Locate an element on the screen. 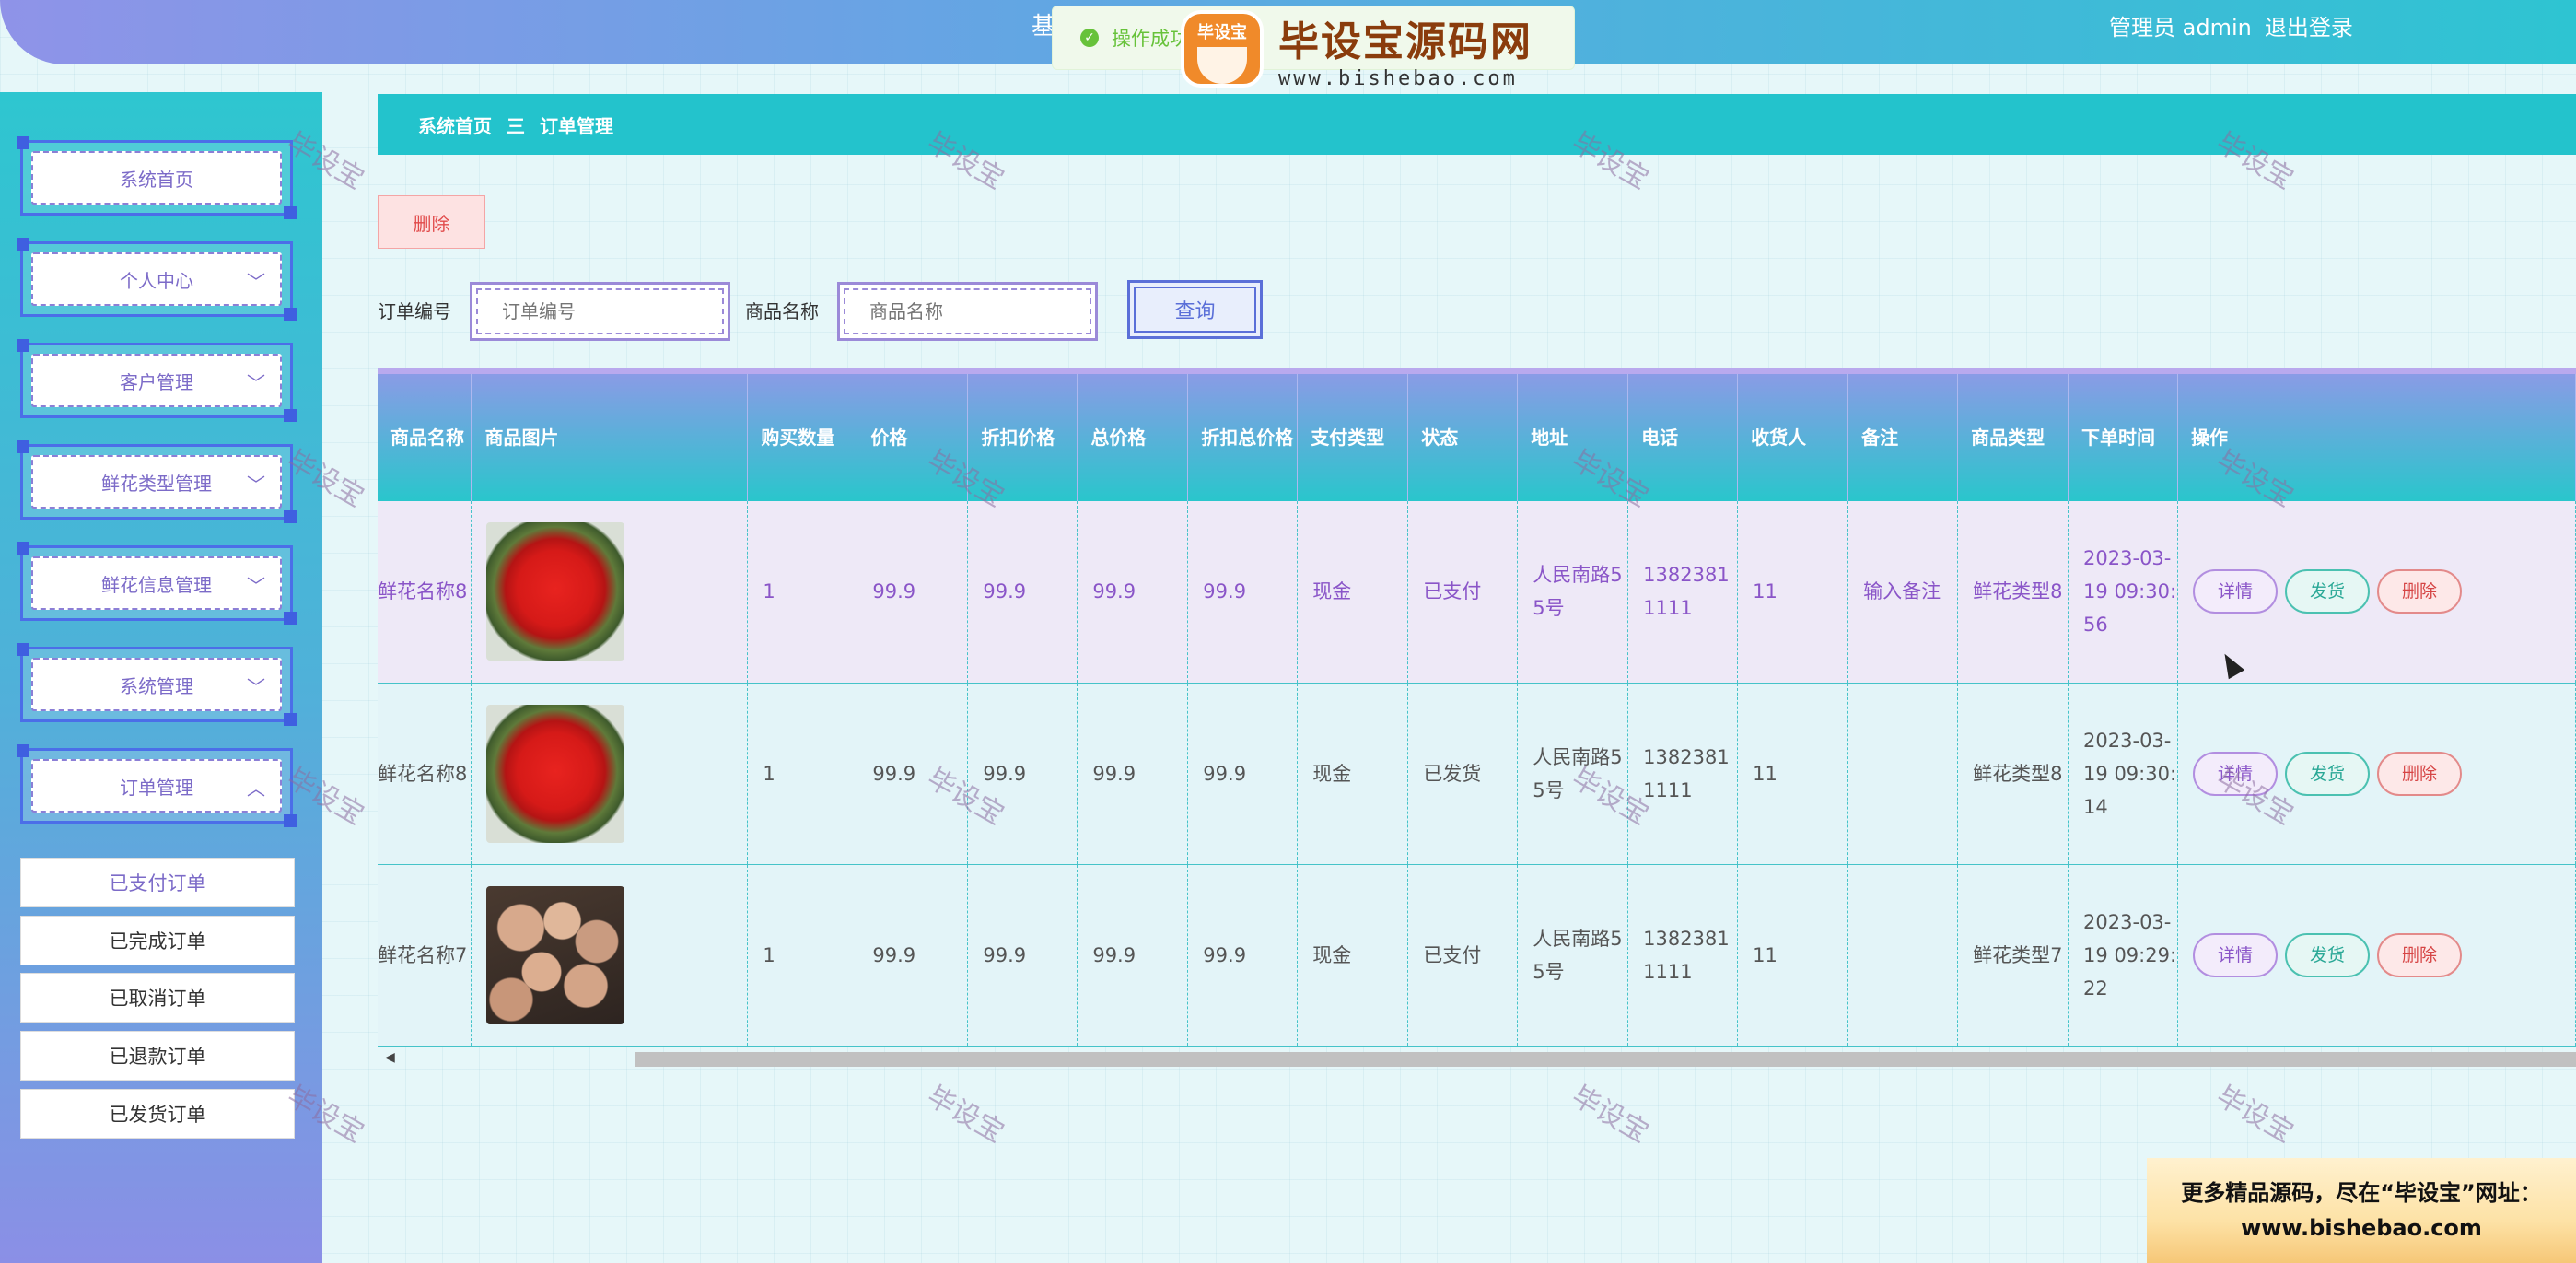 The height and width of the screenshot is (1263, 2576). batch-delete-button: 删除 is located at coordinates (431, 222).